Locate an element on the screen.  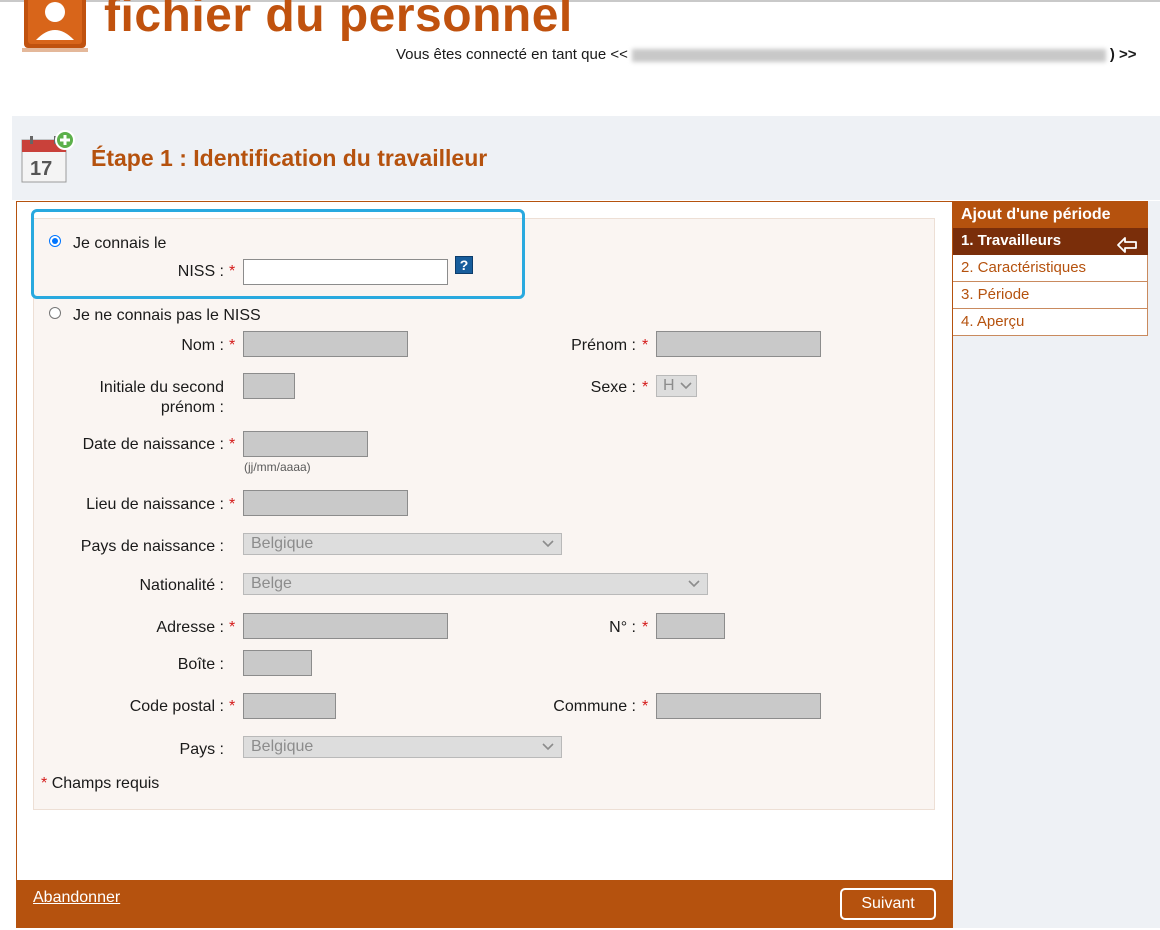
nom-label: Nom : is located at coordinates (202, 345).